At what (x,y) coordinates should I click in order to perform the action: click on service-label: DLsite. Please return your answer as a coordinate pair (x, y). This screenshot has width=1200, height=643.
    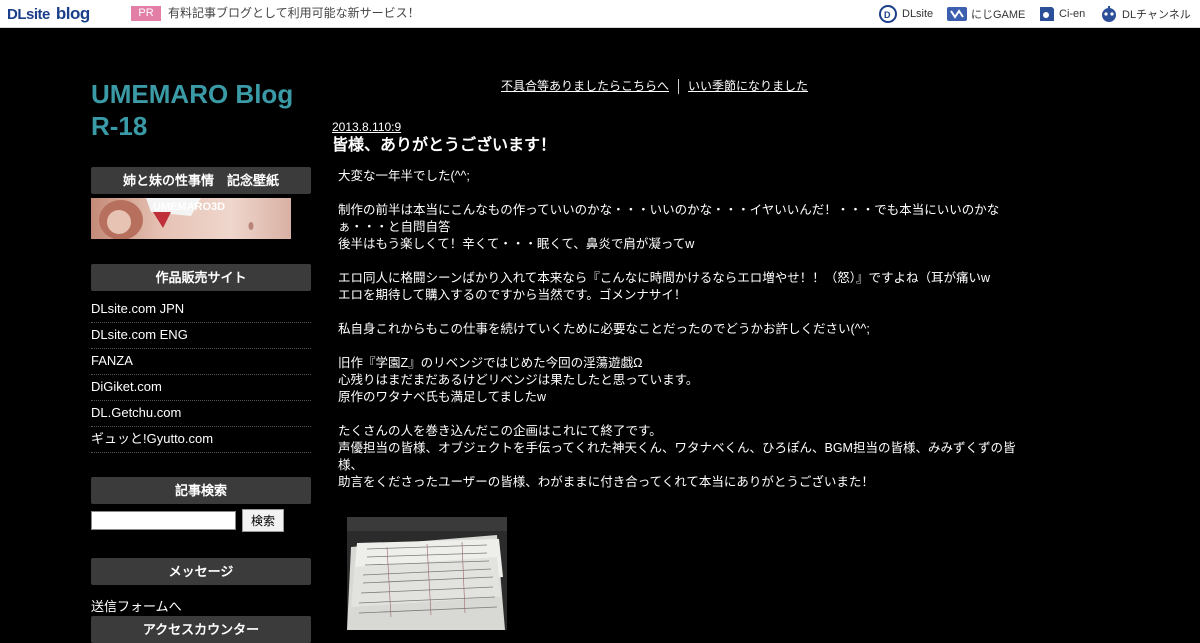
    Looking at the image, I should click on (918, 14).